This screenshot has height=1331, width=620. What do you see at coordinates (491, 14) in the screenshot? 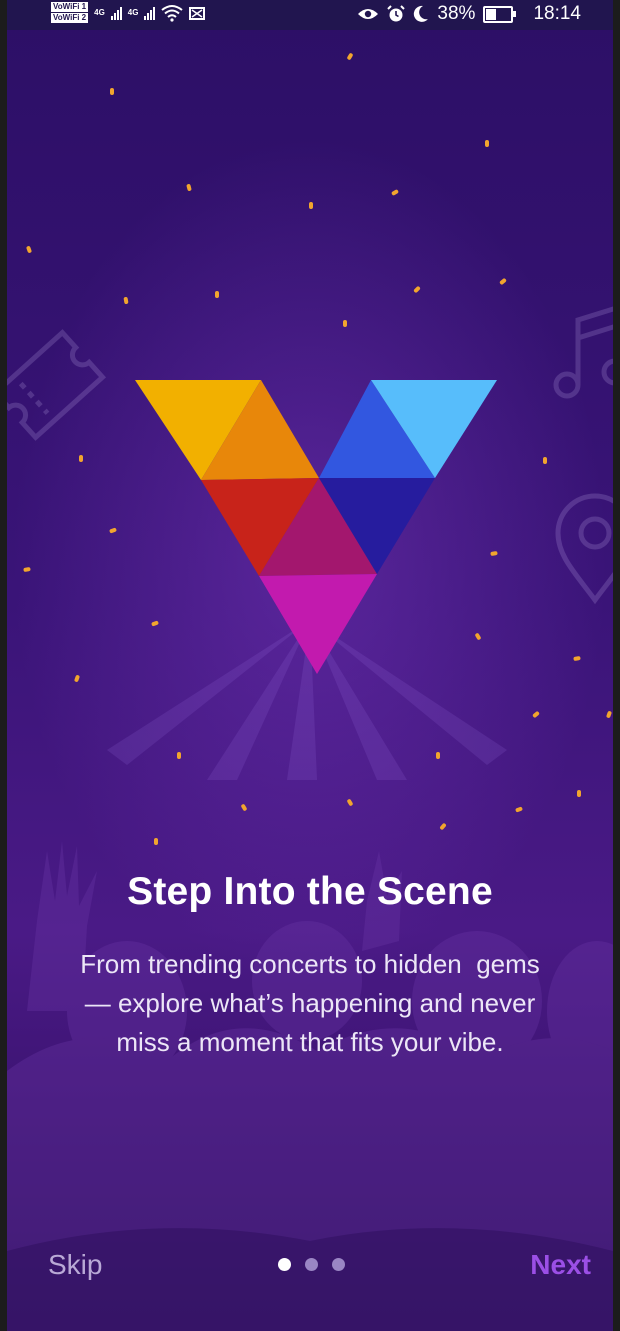
I see `battery-level` at bounding box center [491, 14].